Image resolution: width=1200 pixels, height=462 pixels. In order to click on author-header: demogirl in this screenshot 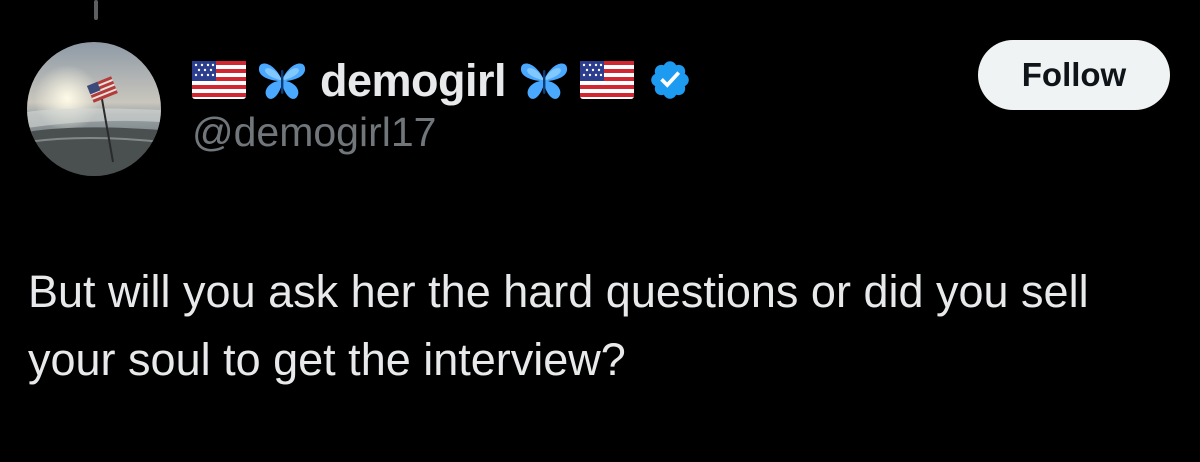, I will do `click(442, 80)`.